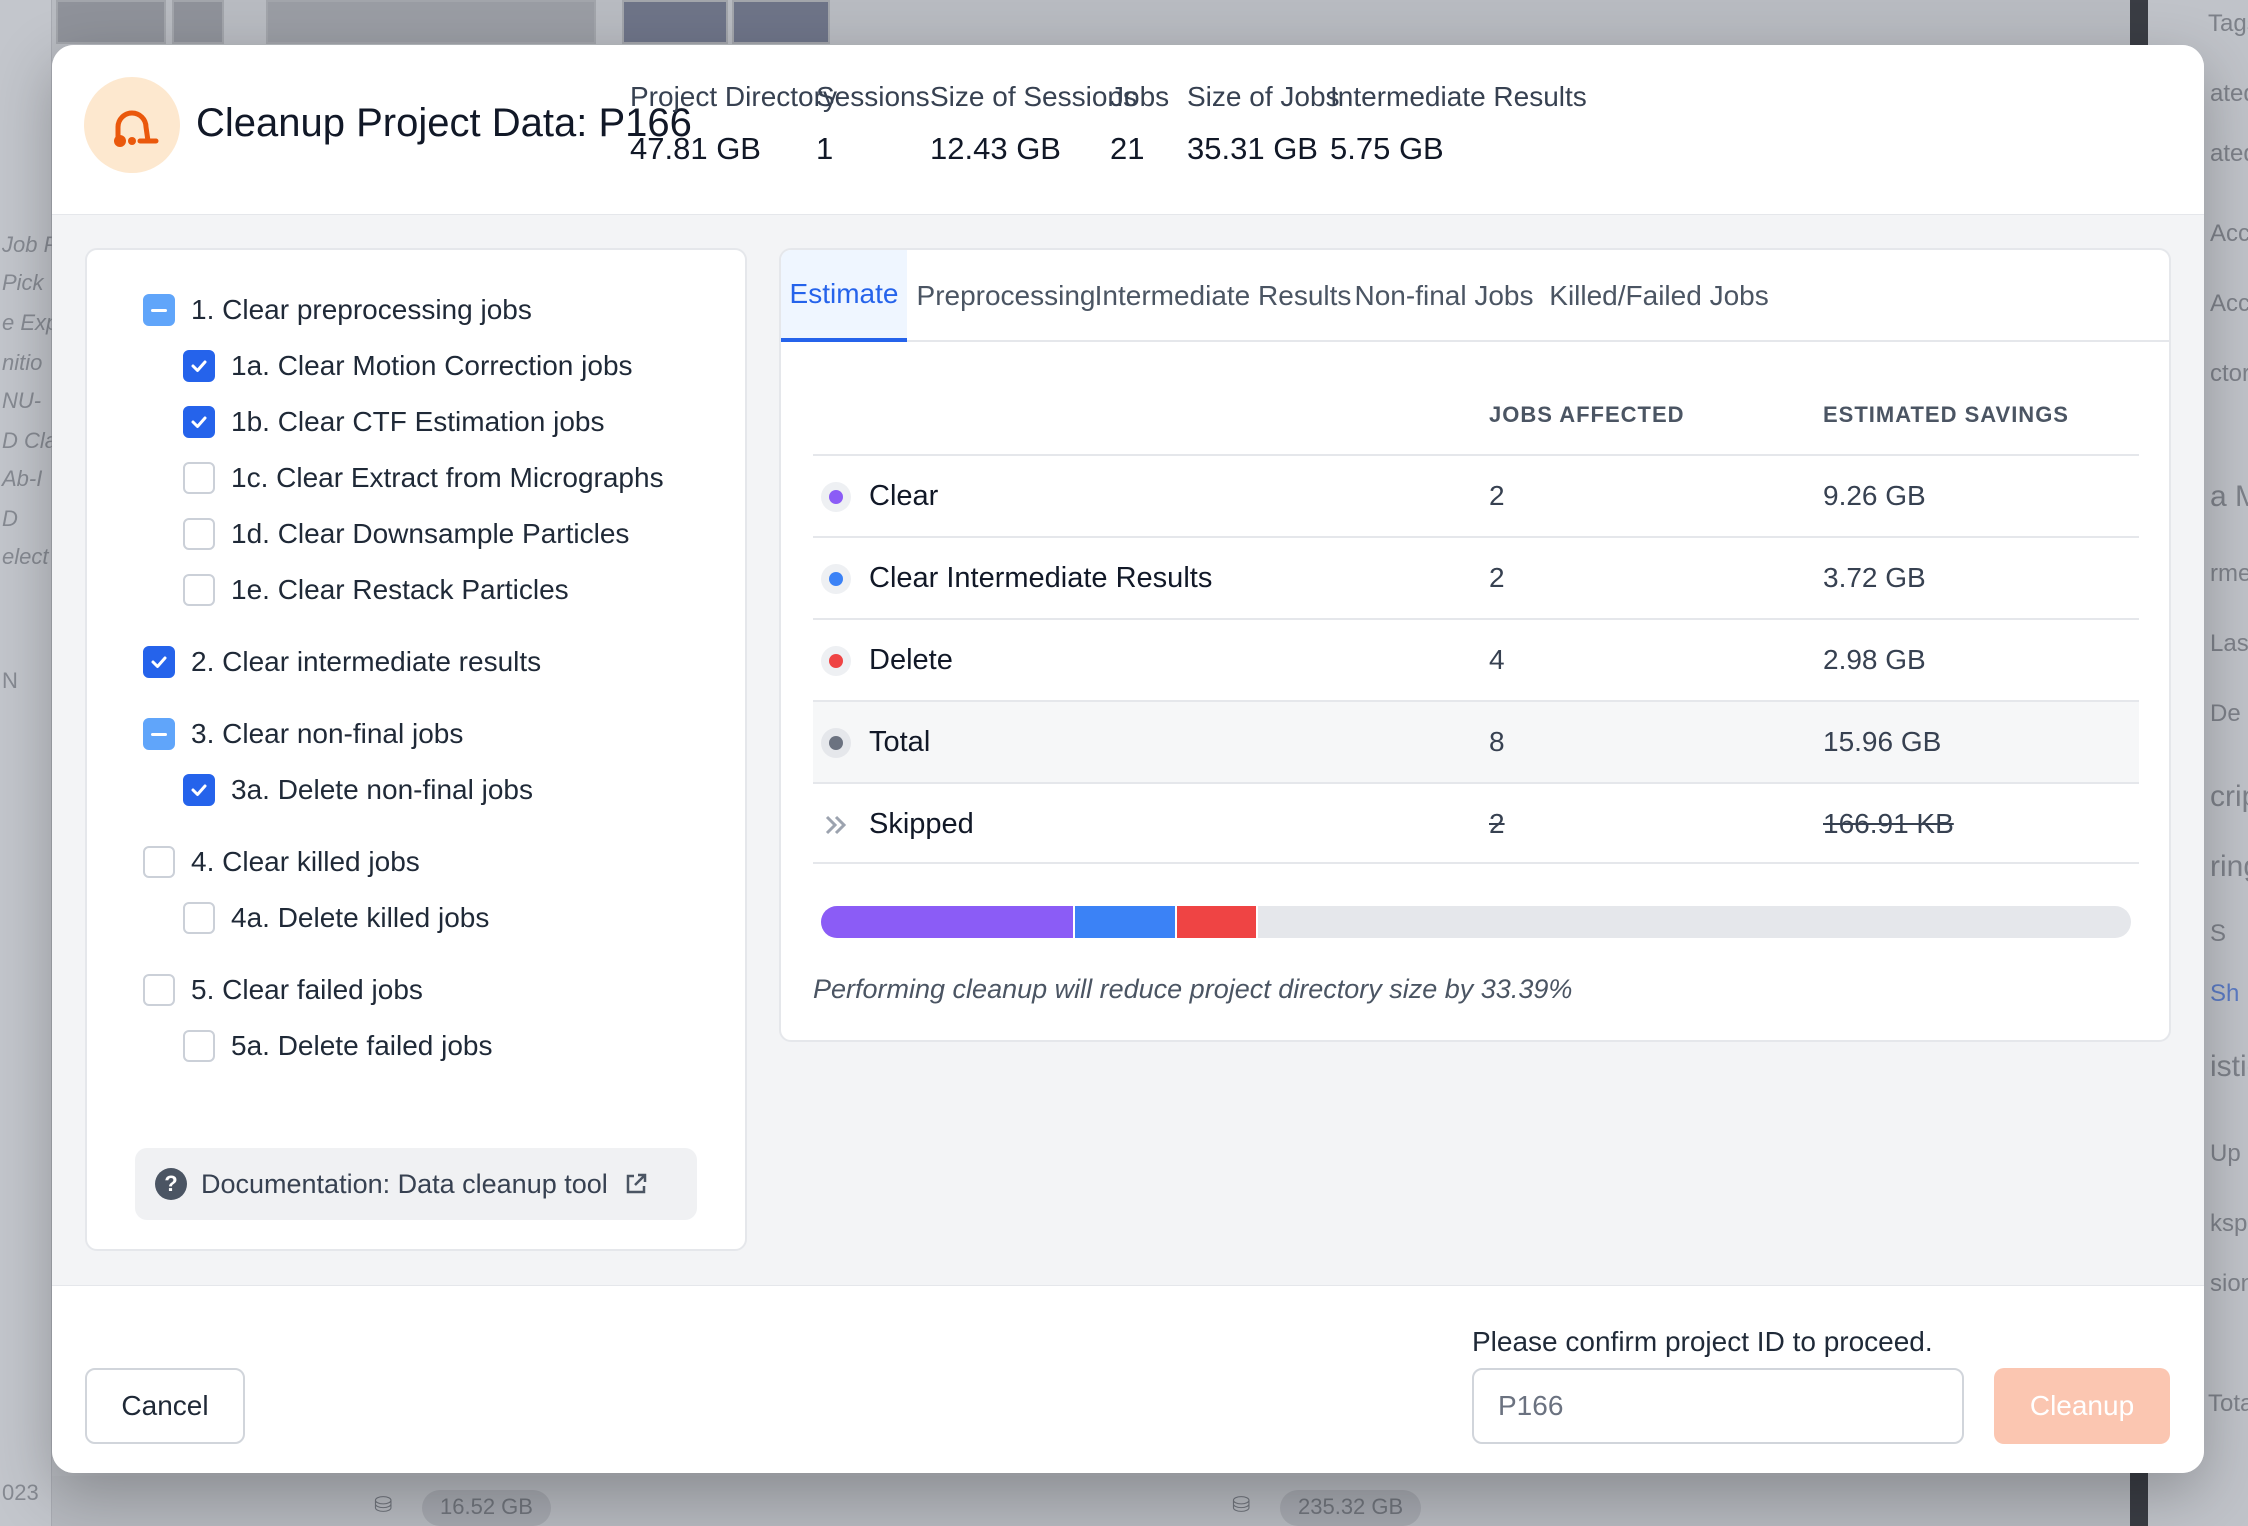 The image size is (2248, 1526). I want to click on table-row: Delete 4 2.98 GB, so click(1476, 659).